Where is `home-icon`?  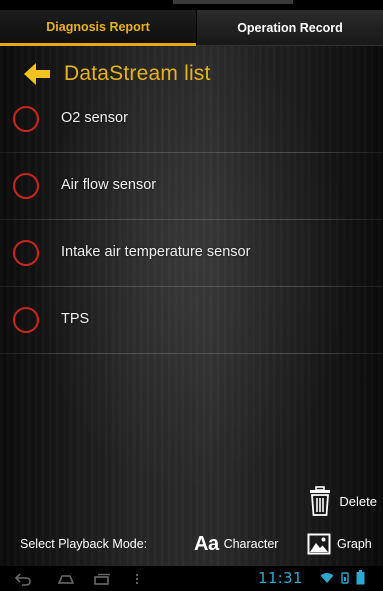
home-icon is located at coordinates (66, 579).